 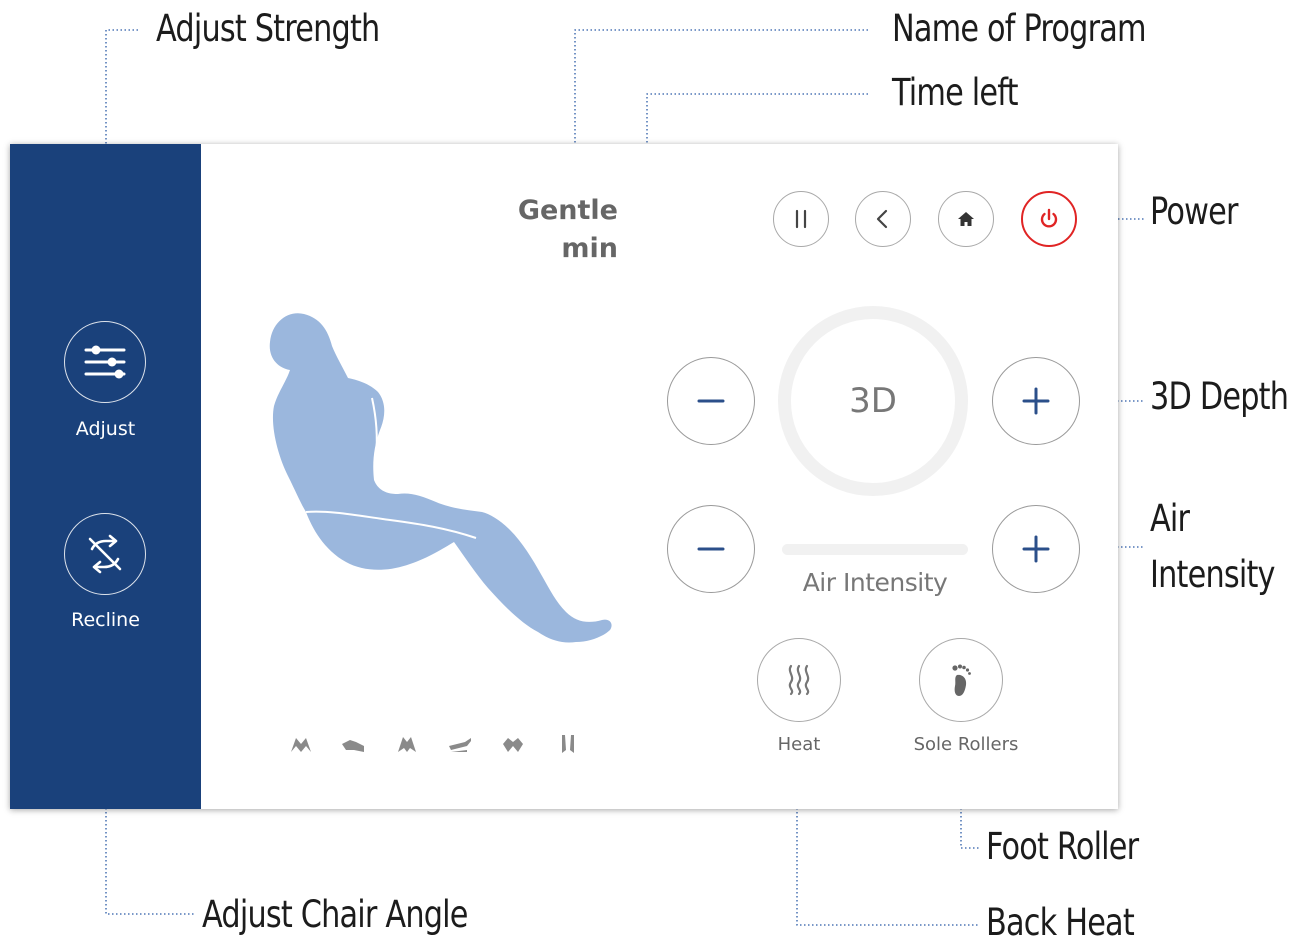 I want to click on heat-label: Heat, so click(x=799, y=744).